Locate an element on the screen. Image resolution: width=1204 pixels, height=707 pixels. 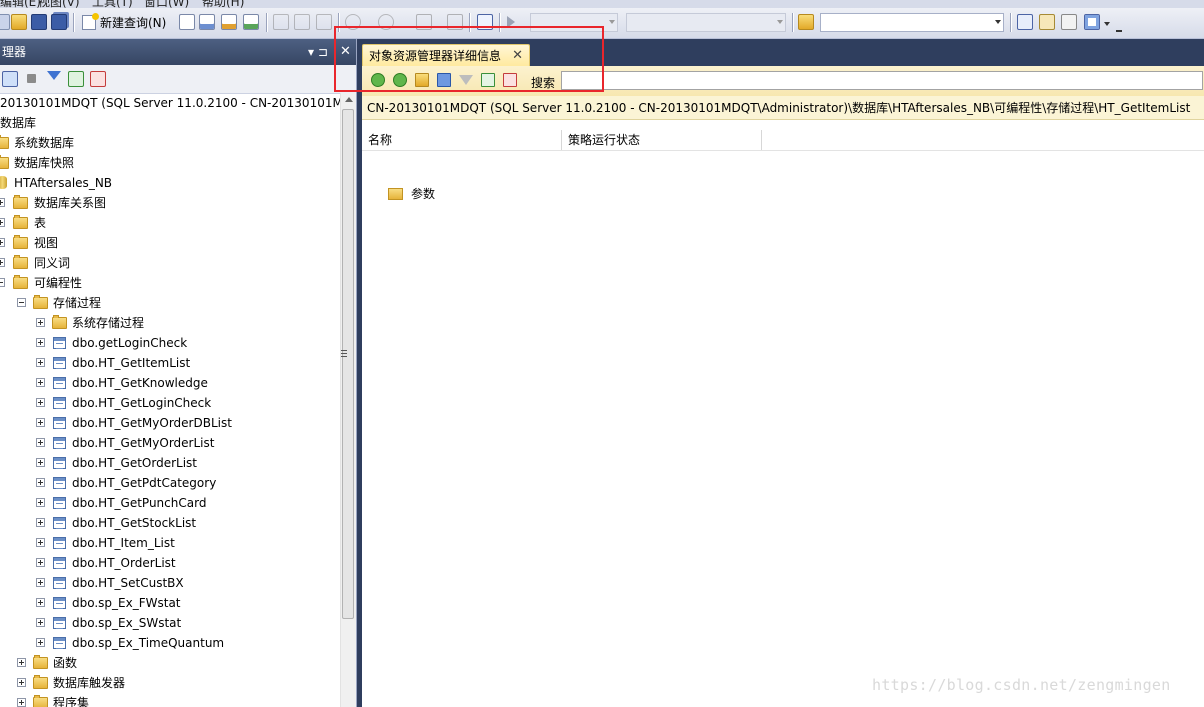
scroll-up-icon is located at coordinates (349, 99).